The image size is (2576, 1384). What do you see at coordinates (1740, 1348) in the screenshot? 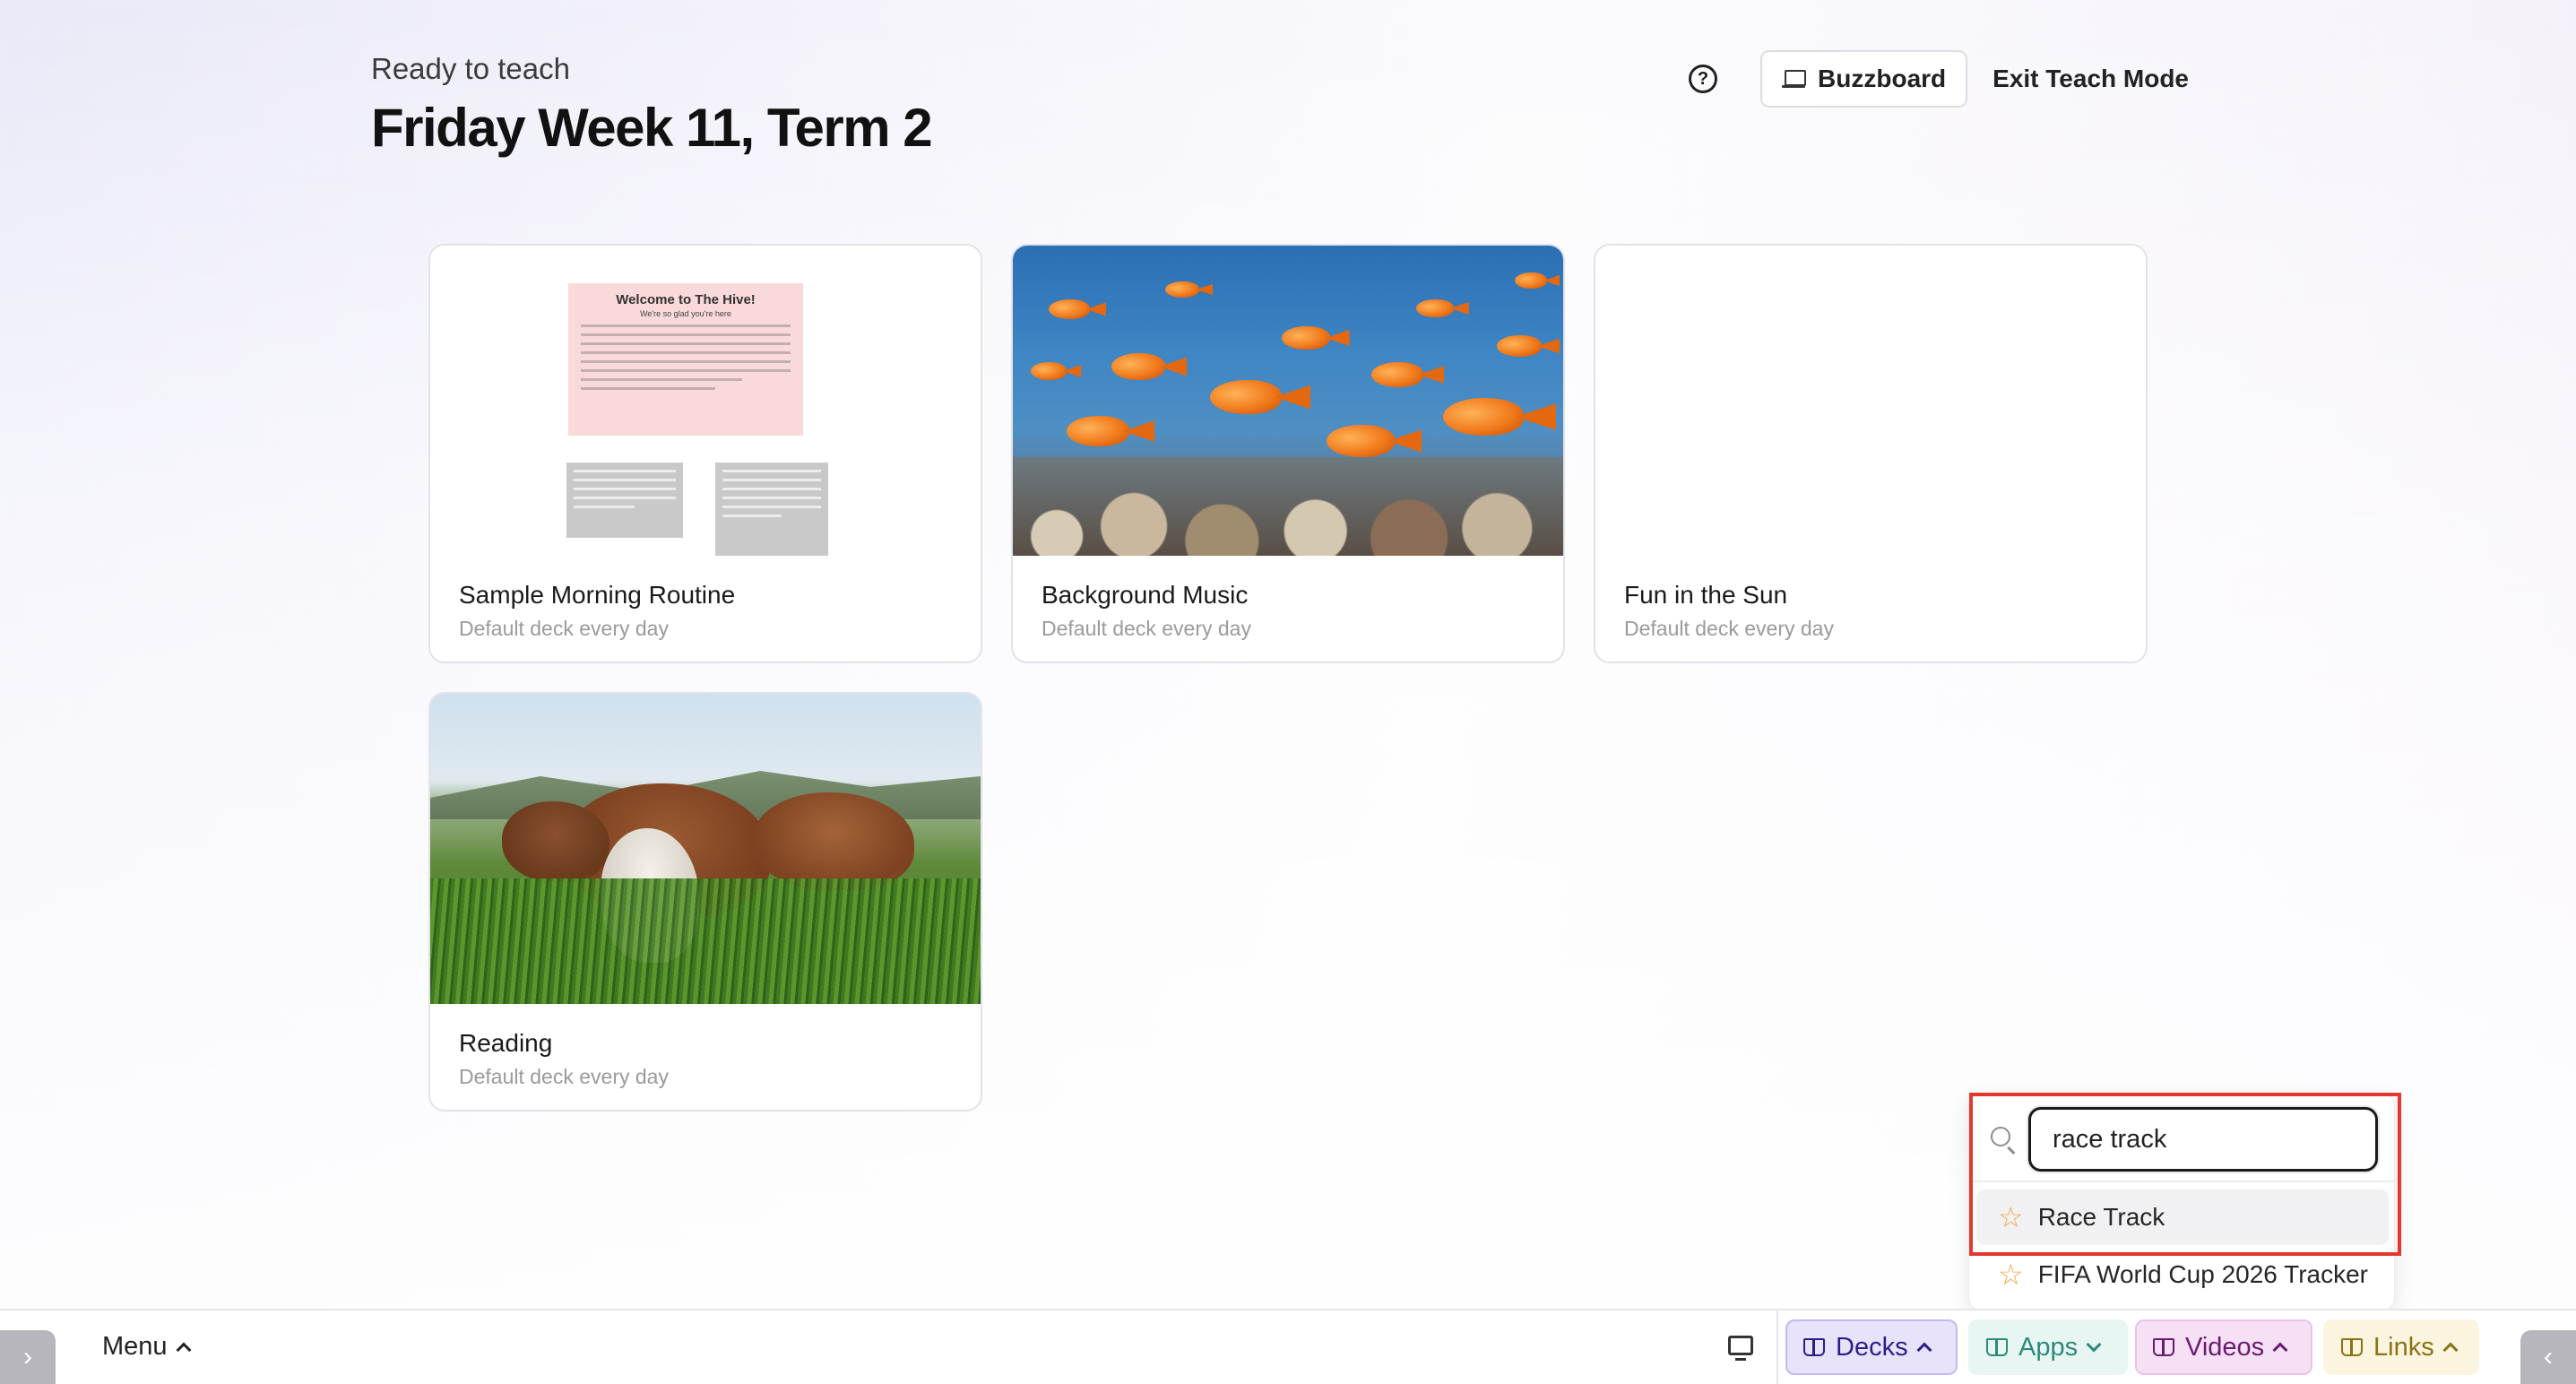
I see `monitor-icon` at bounding box center [1740, 1348].